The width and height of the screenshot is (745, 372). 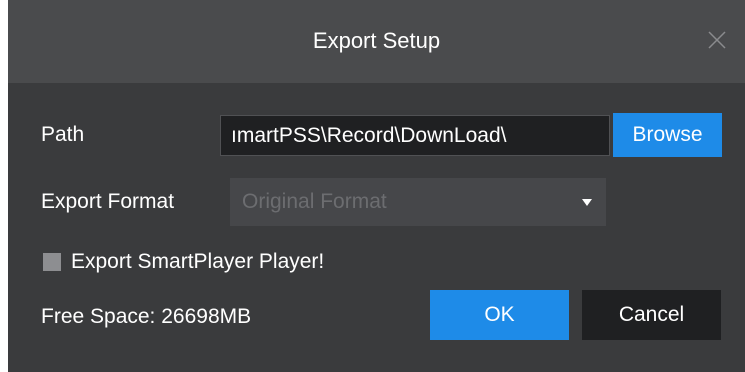 What do you see at coordinates (667, 135) in the screenshot?
I see `browse-button: Browse` at bounding box center [667, 135].